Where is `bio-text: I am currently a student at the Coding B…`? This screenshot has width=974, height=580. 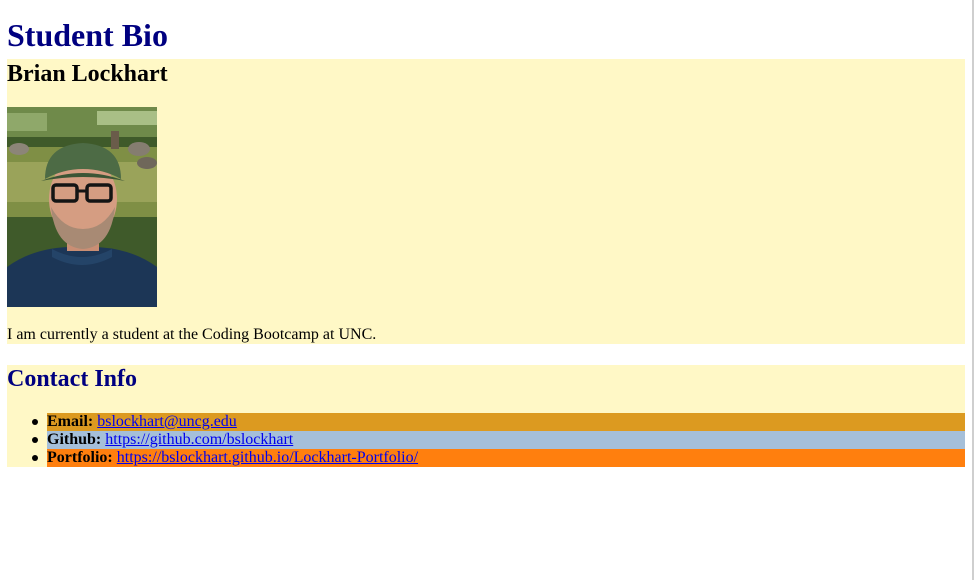 bio-text: I am currently a student at the Coding B… is located at coordinates (192, 334).